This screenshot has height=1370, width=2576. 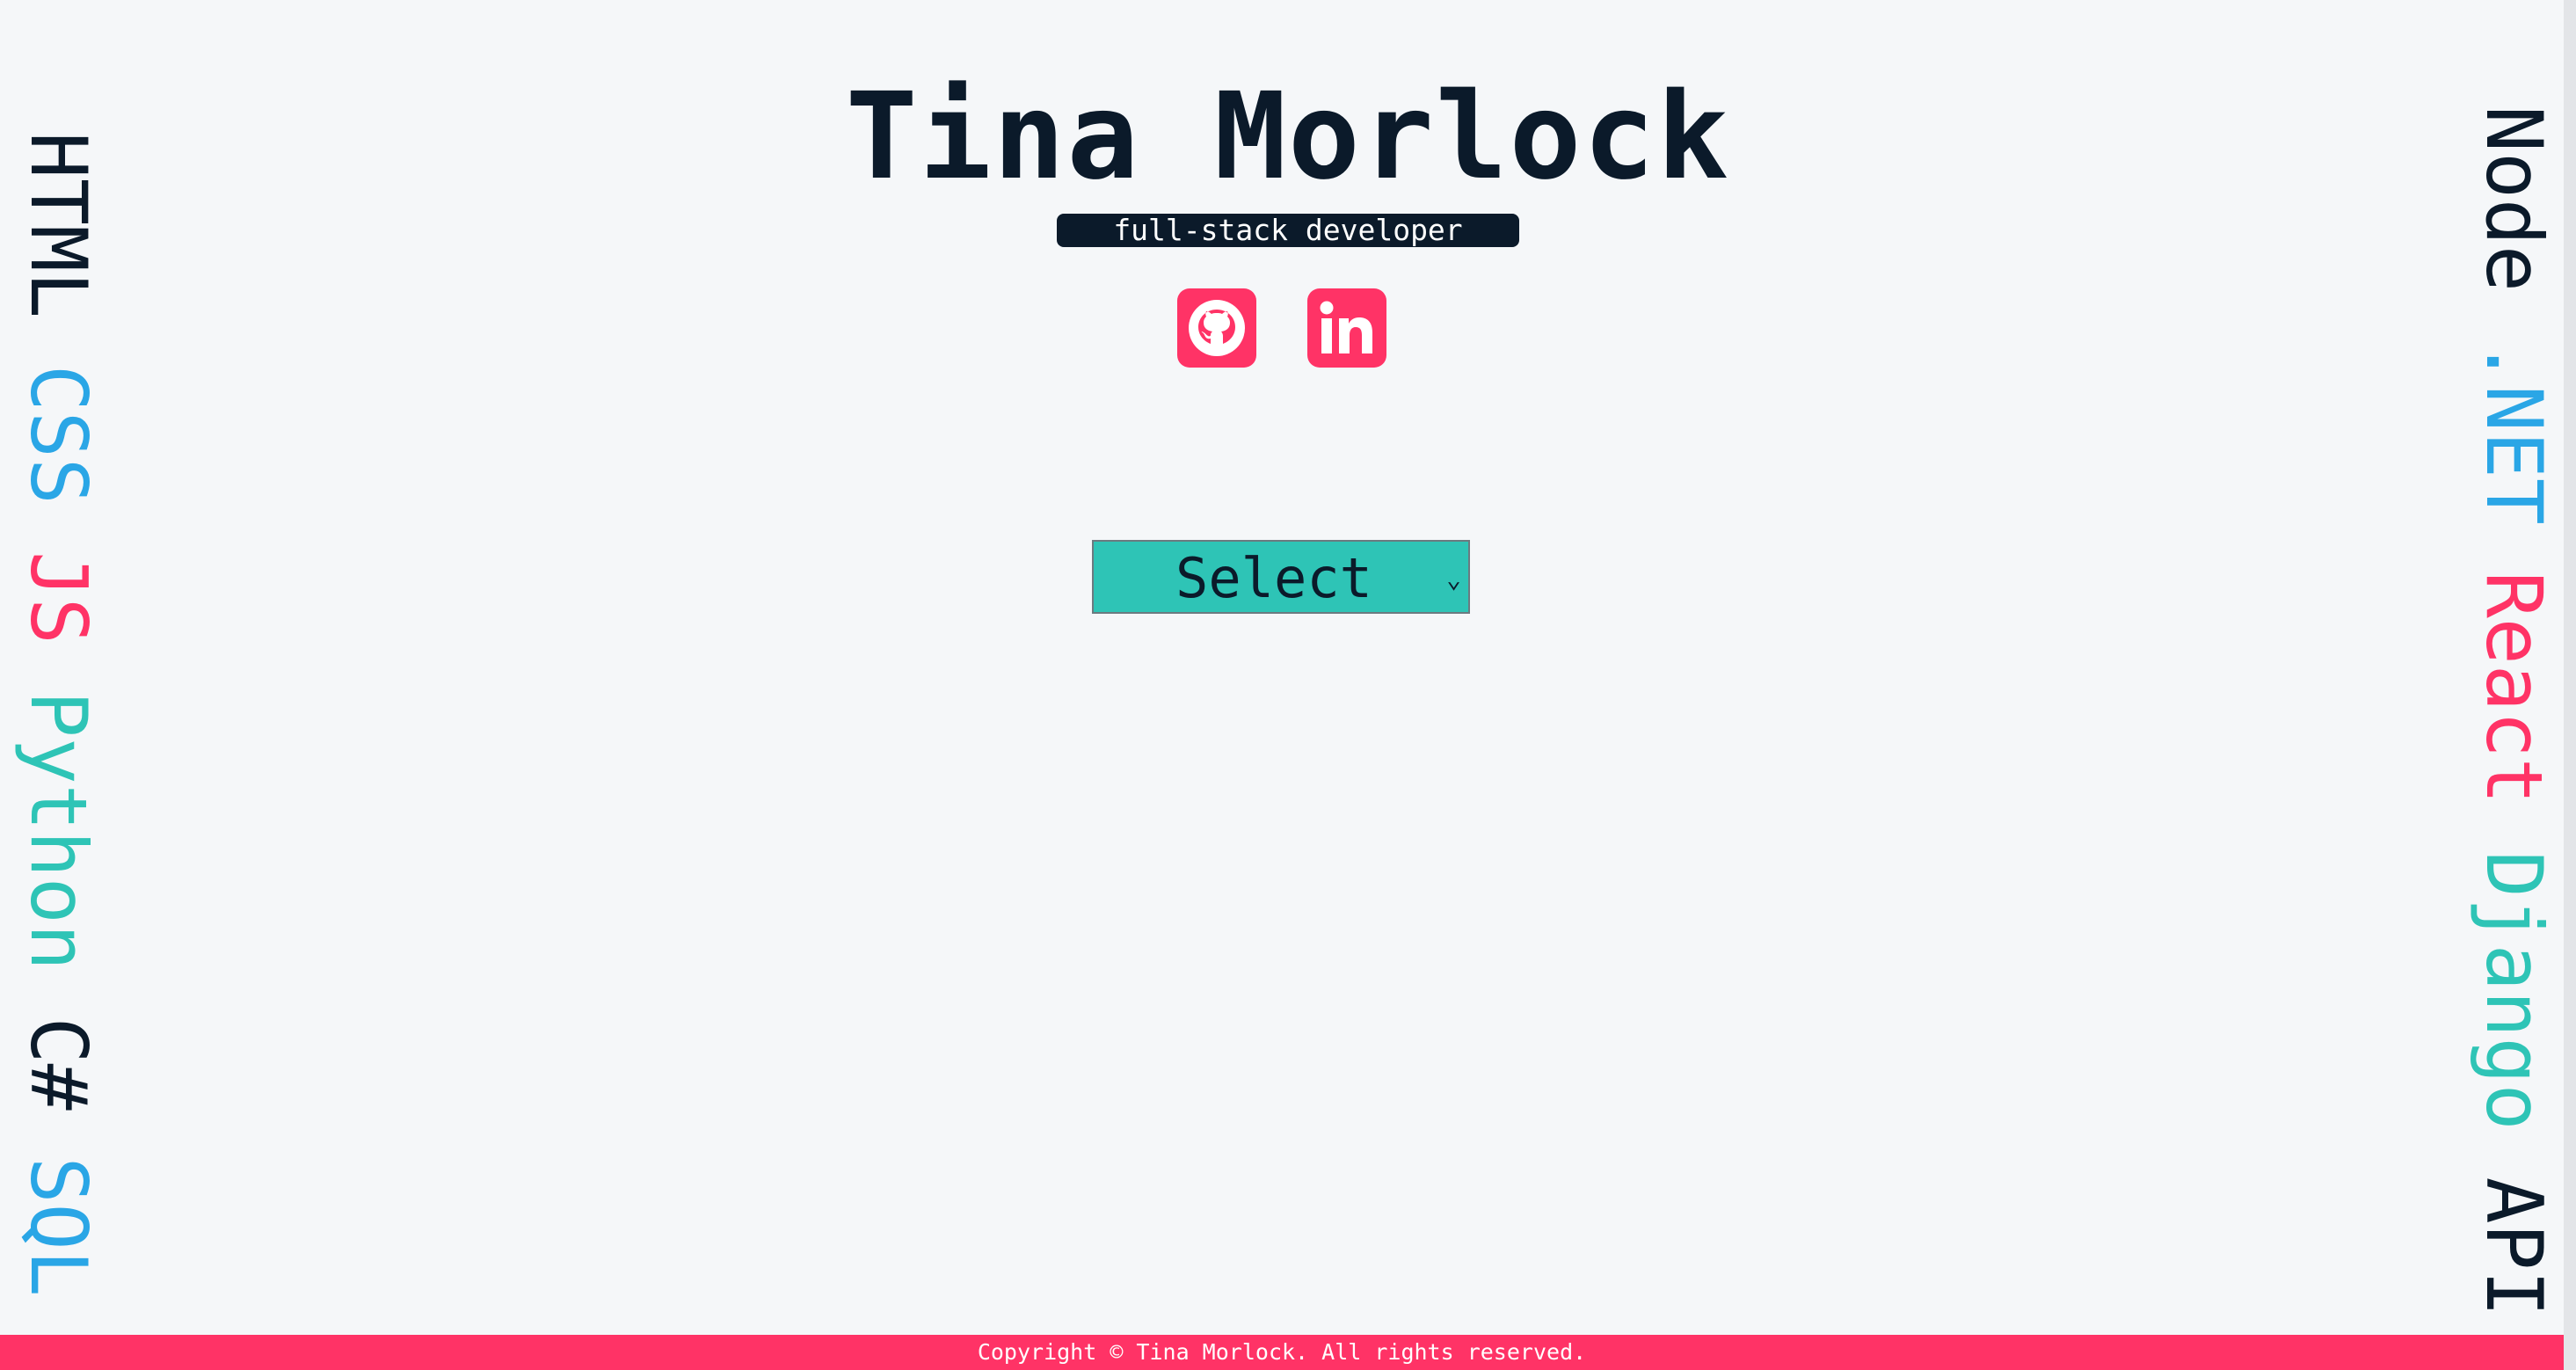 I want to click on tagline-container: full-stack developer, so click(x=1288, y=230).